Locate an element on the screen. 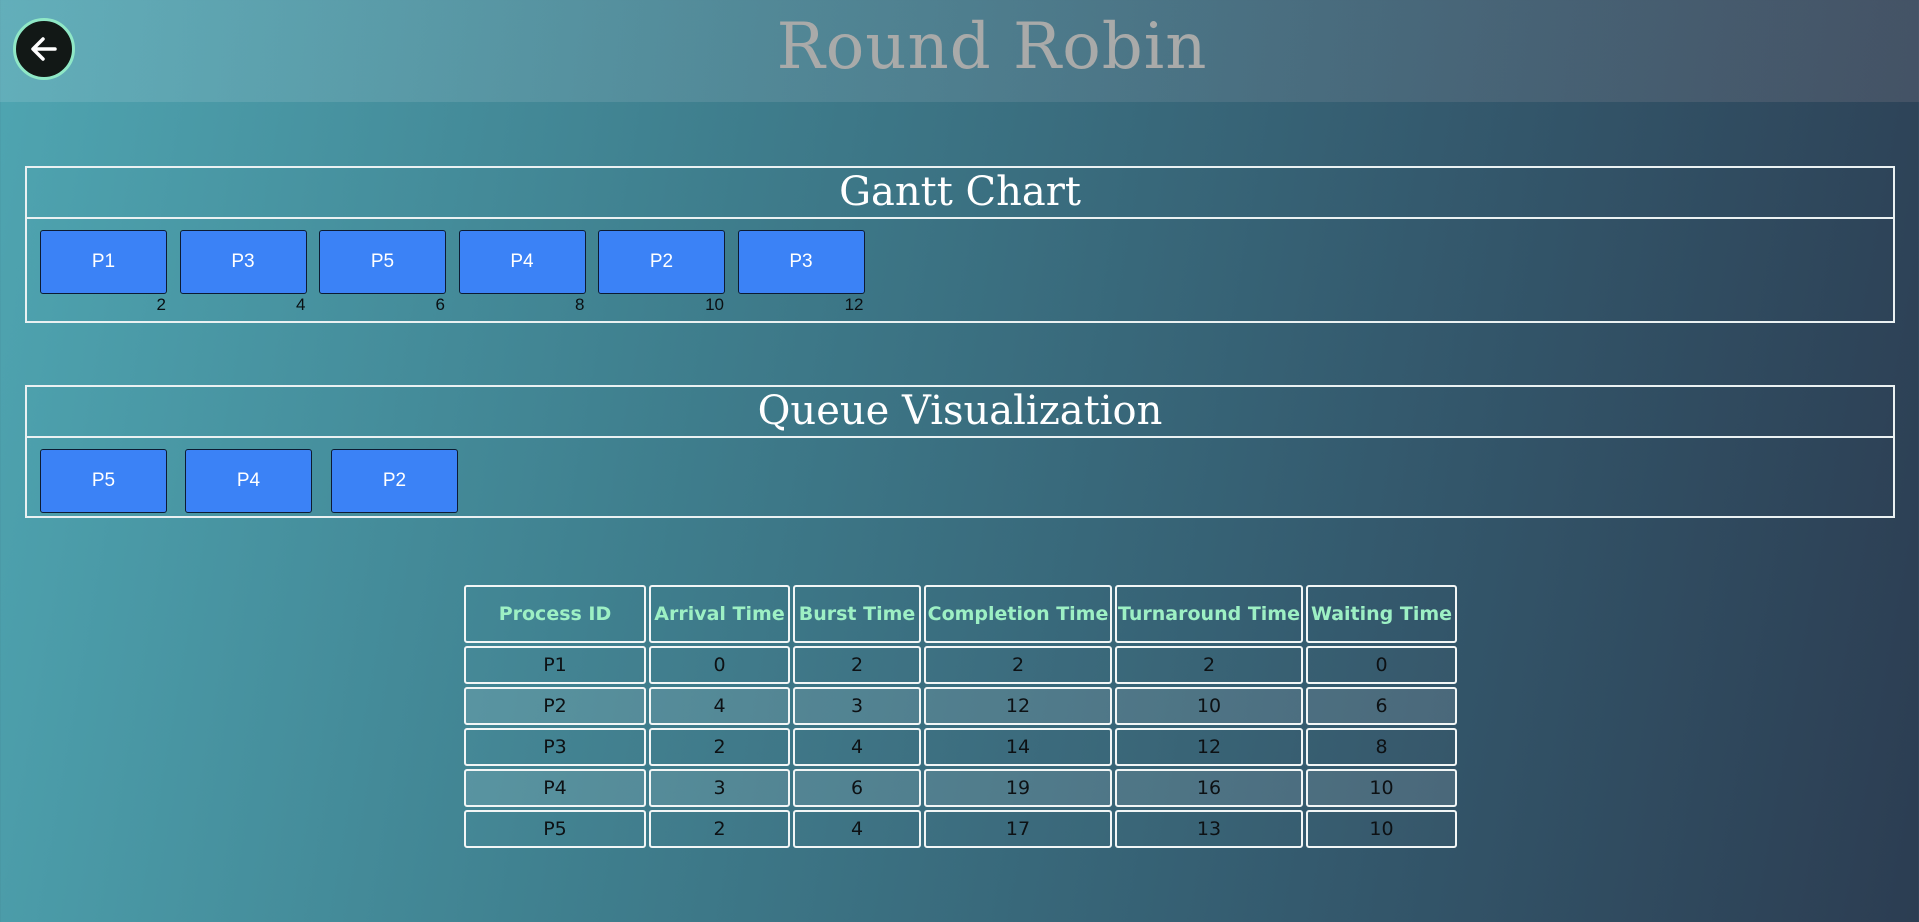 The image size is (1919, 922). cell-turnaround-time: 10 is located at coordinates (1209, 706).